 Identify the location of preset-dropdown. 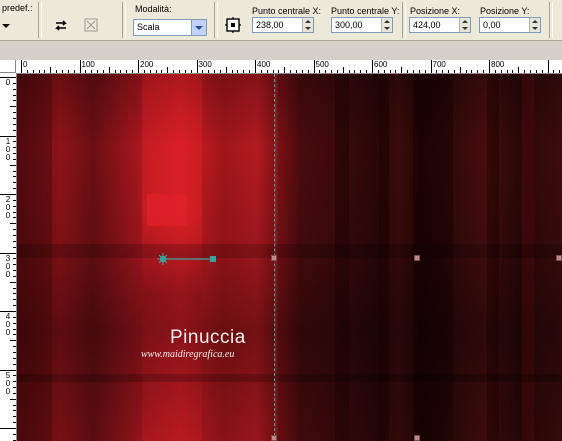
(7, 26).